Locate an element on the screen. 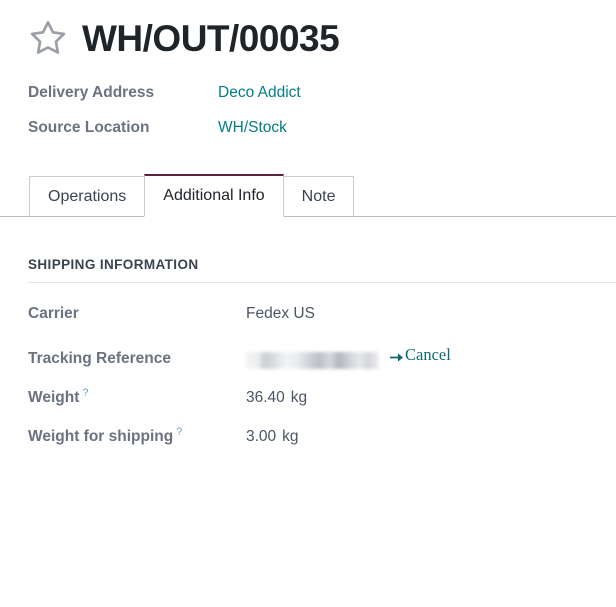 This screenshot has height=607, width=616. record-header: WH/OUT/00035 is located at coordinates (308, 29).